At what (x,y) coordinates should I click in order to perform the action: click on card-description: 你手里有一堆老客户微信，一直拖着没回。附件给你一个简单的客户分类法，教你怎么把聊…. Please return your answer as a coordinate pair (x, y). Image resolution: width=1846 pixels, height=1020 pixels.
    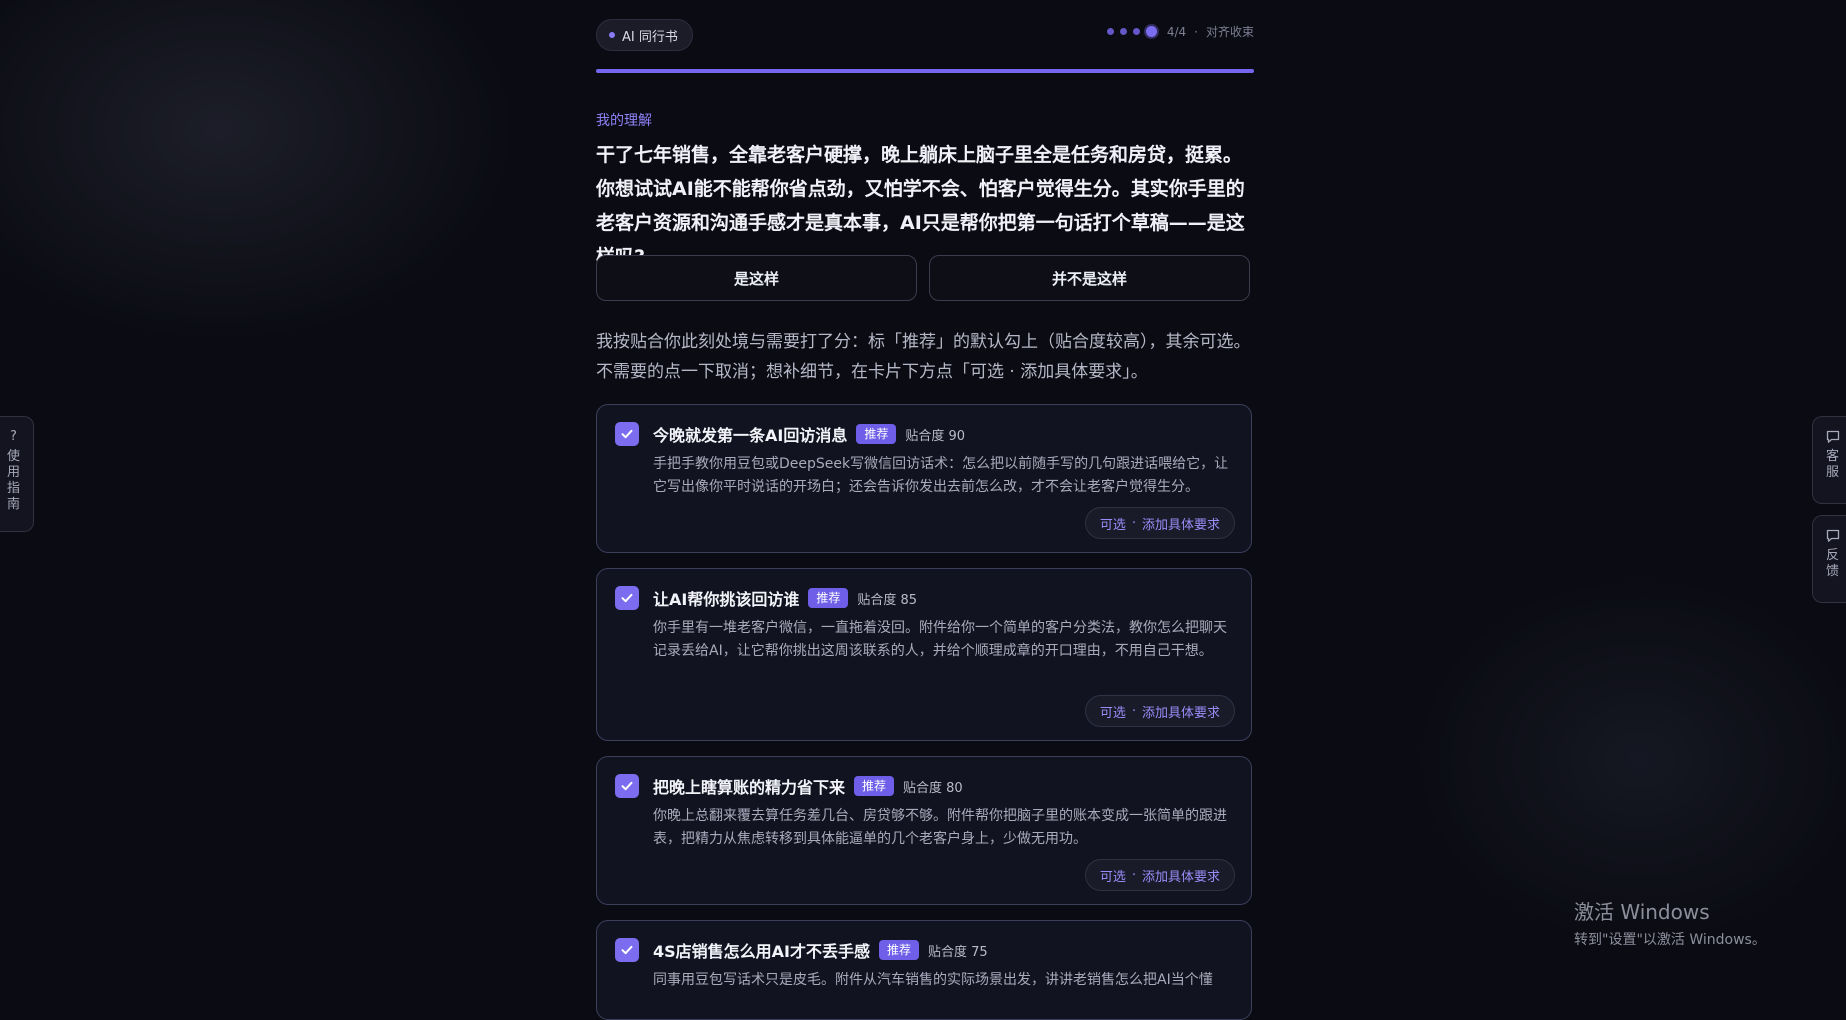
    Looking at the image, I should click on (940, 639).